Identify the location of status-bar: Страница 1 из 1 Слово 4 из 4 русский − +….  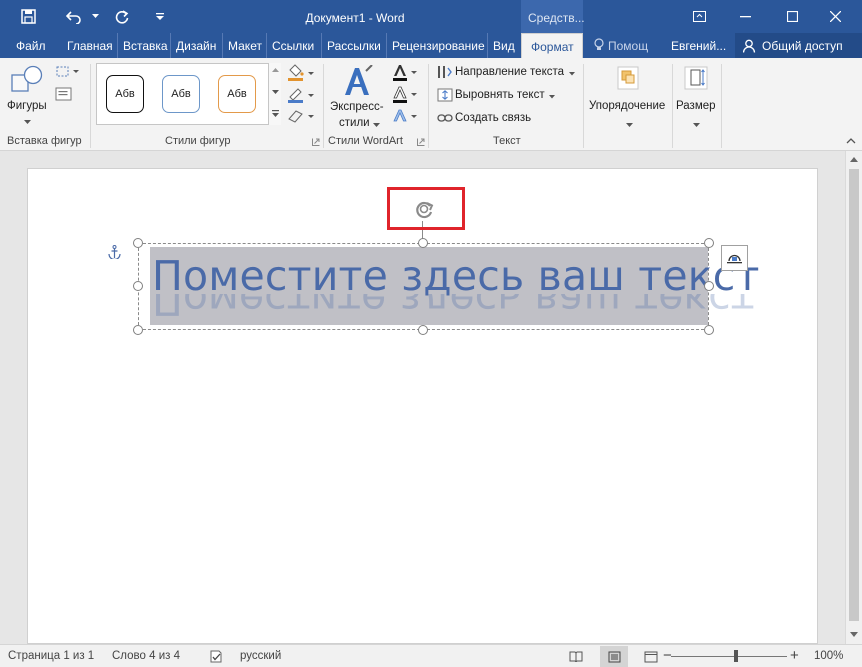
(431, 655).